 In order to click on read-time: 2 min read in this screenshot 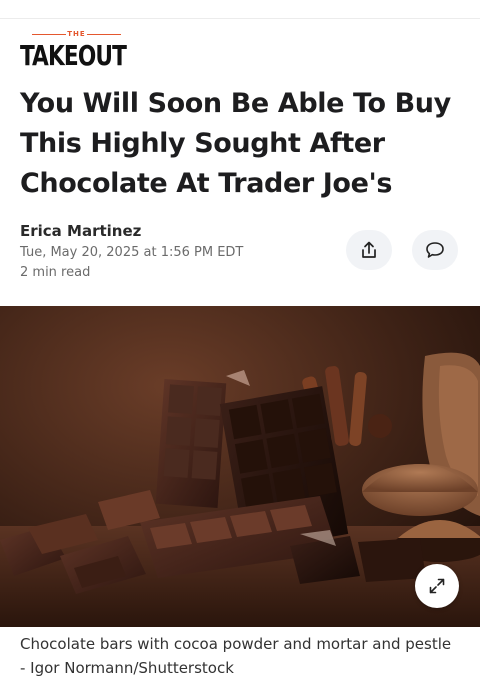, I will do `click(55, 272)`.